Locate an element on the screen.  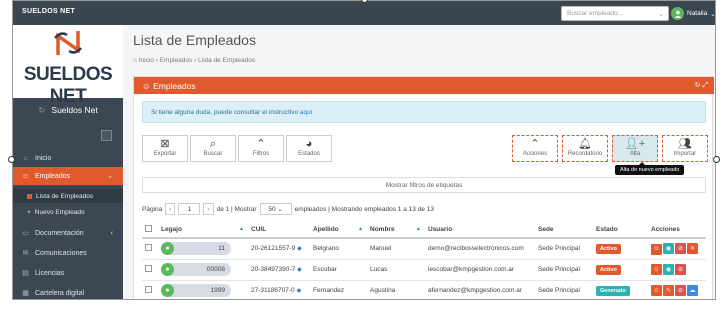
status-badge: Generado is located at coordinates (613, 290).